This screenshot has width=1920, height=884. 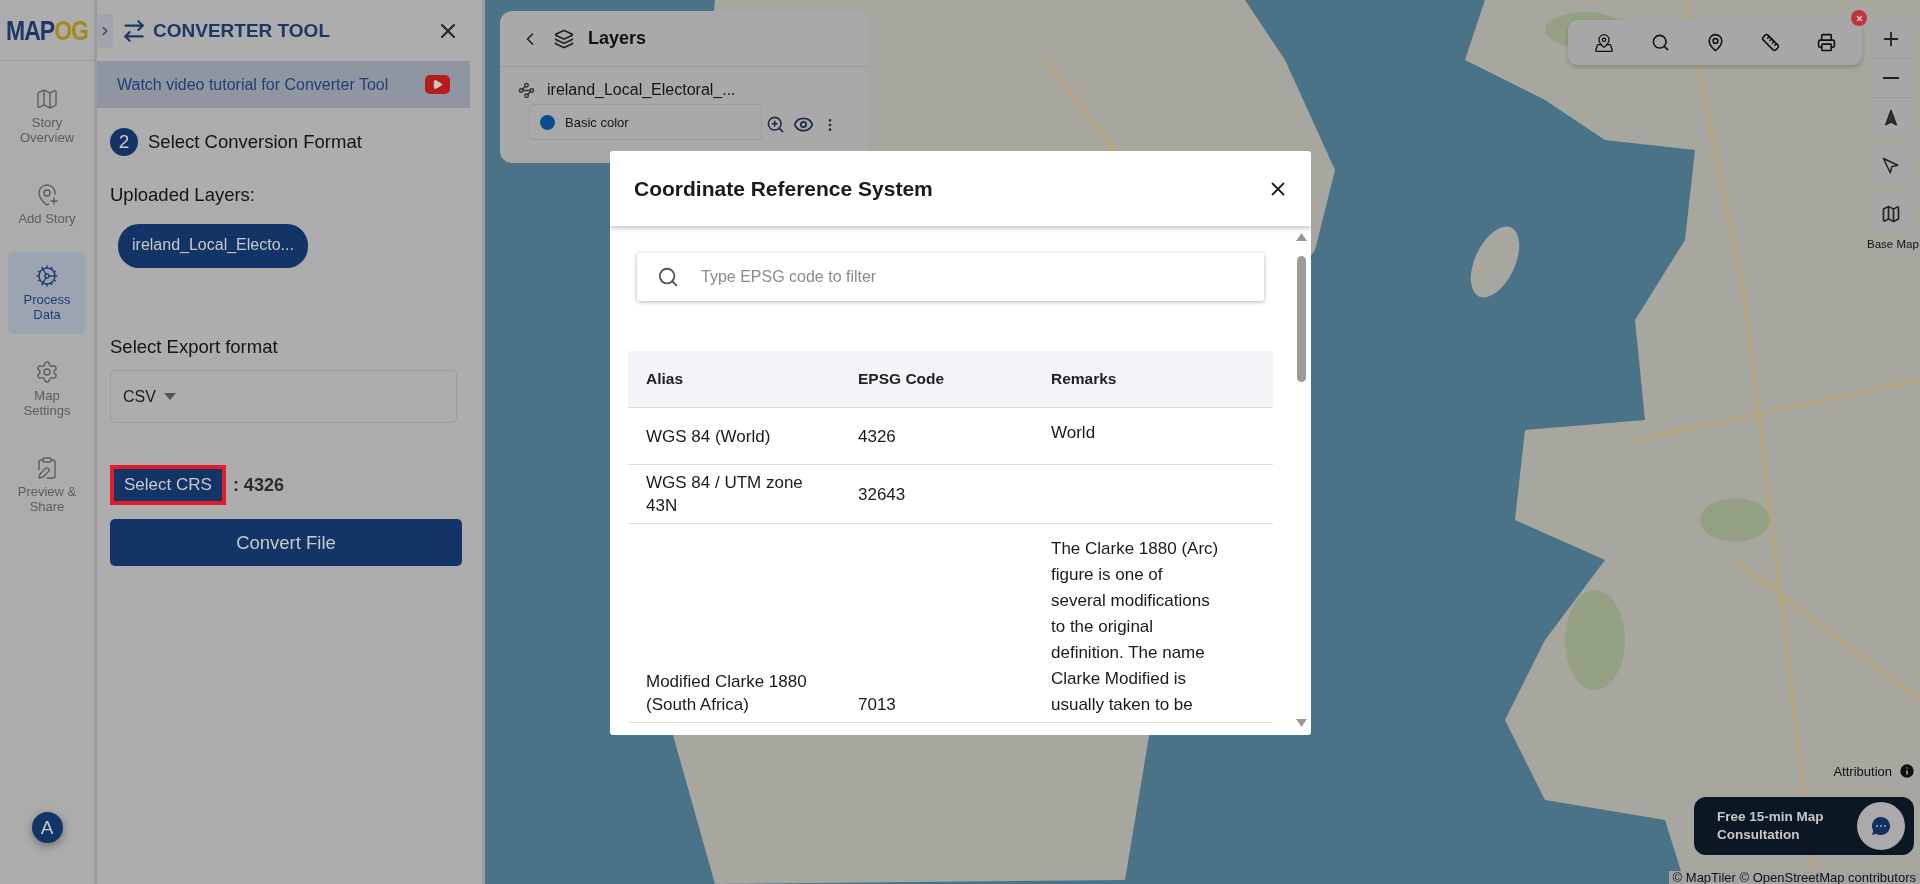 What do you see at coordinates (936, 623) in the screenshot?
I see `table-cell: 7013` at bounding box center [936, 623].